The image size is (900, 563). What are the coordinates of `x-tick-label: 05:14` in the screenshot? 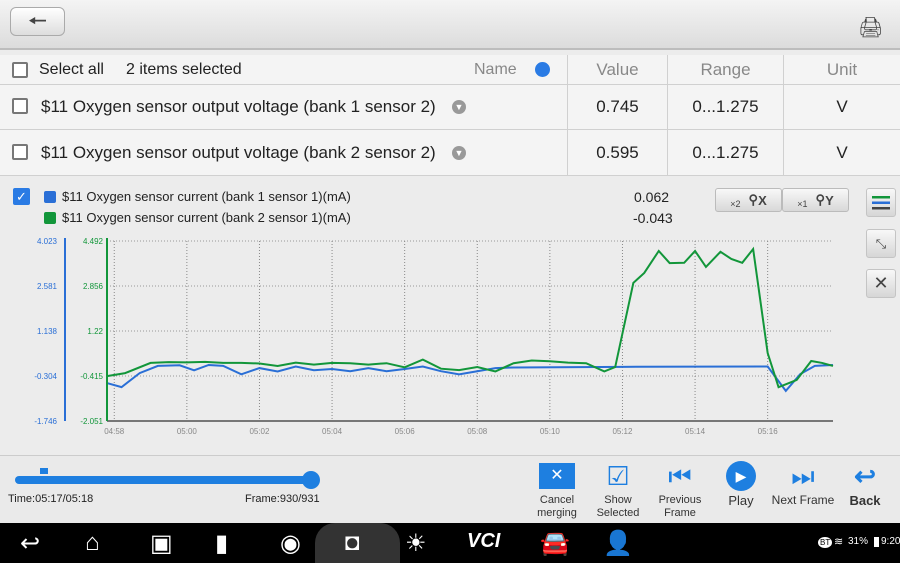 It's located at (695, 431).